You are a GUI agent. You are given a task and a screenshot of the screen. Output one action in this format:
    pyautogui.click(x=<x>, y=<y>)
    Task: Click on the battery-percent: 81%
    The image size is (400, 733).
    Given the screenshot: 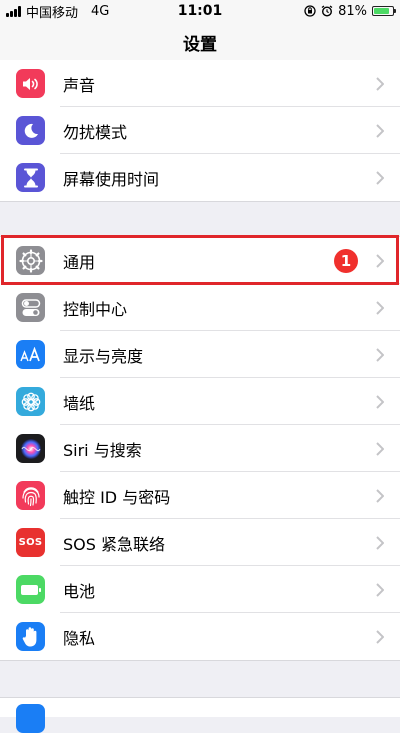 What is the action you would take?
    pyautogui.click(x=352, y=11)
    